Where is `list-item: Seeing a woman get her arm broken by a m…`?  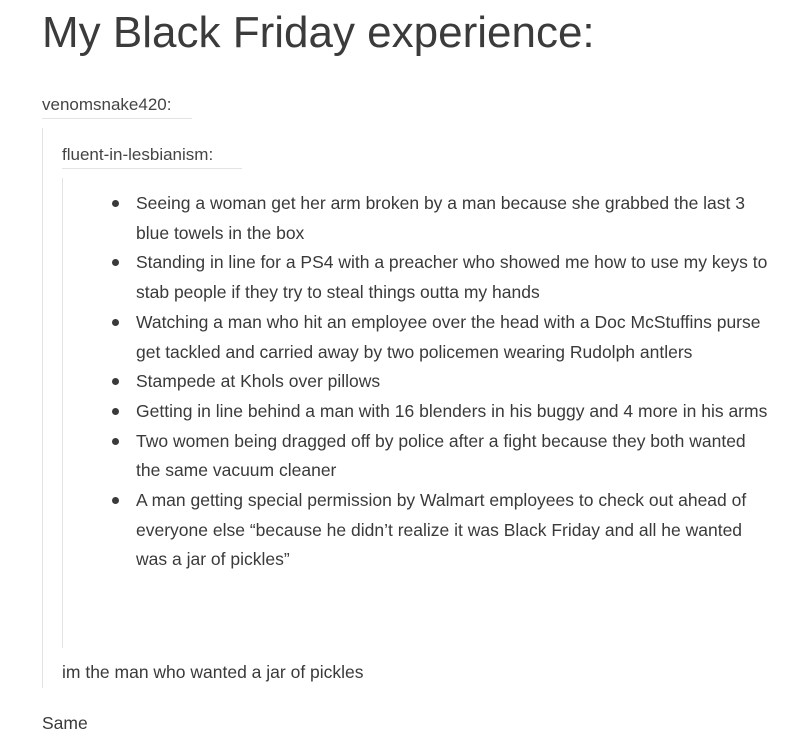 list-item: Seeing a woman get her arm broken by a m… is located at coordinates (440, 218).